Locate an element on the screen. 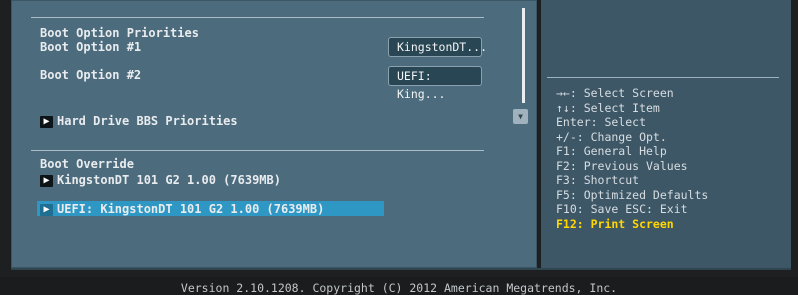  mid-divider is located at coordinates (257, 150).